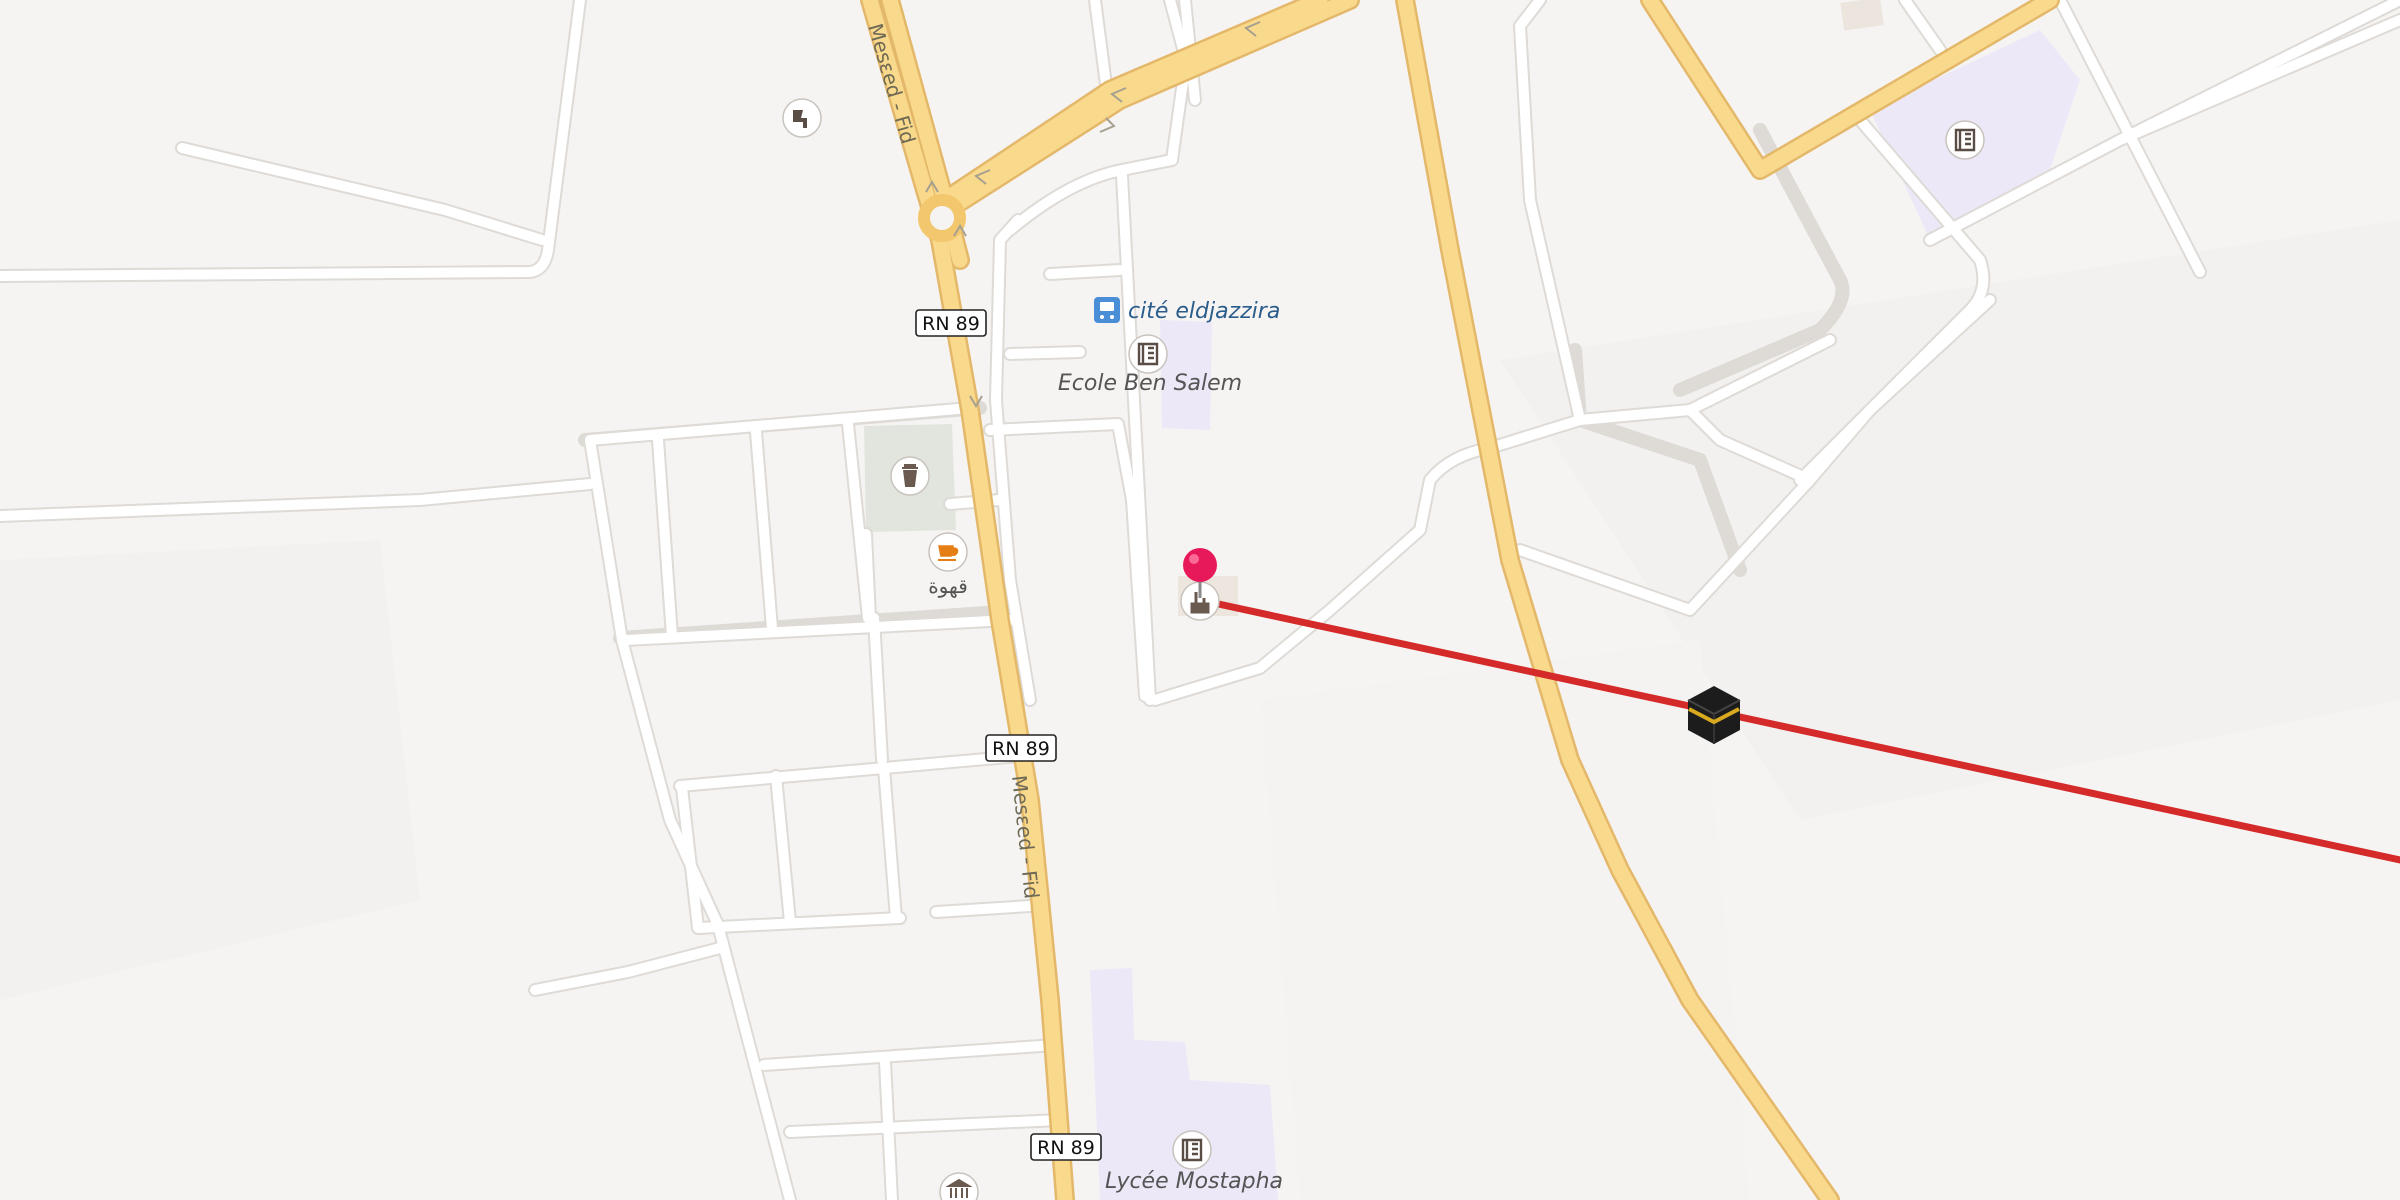  I want to click on cafe-label: قهوة, so click(948, 586).